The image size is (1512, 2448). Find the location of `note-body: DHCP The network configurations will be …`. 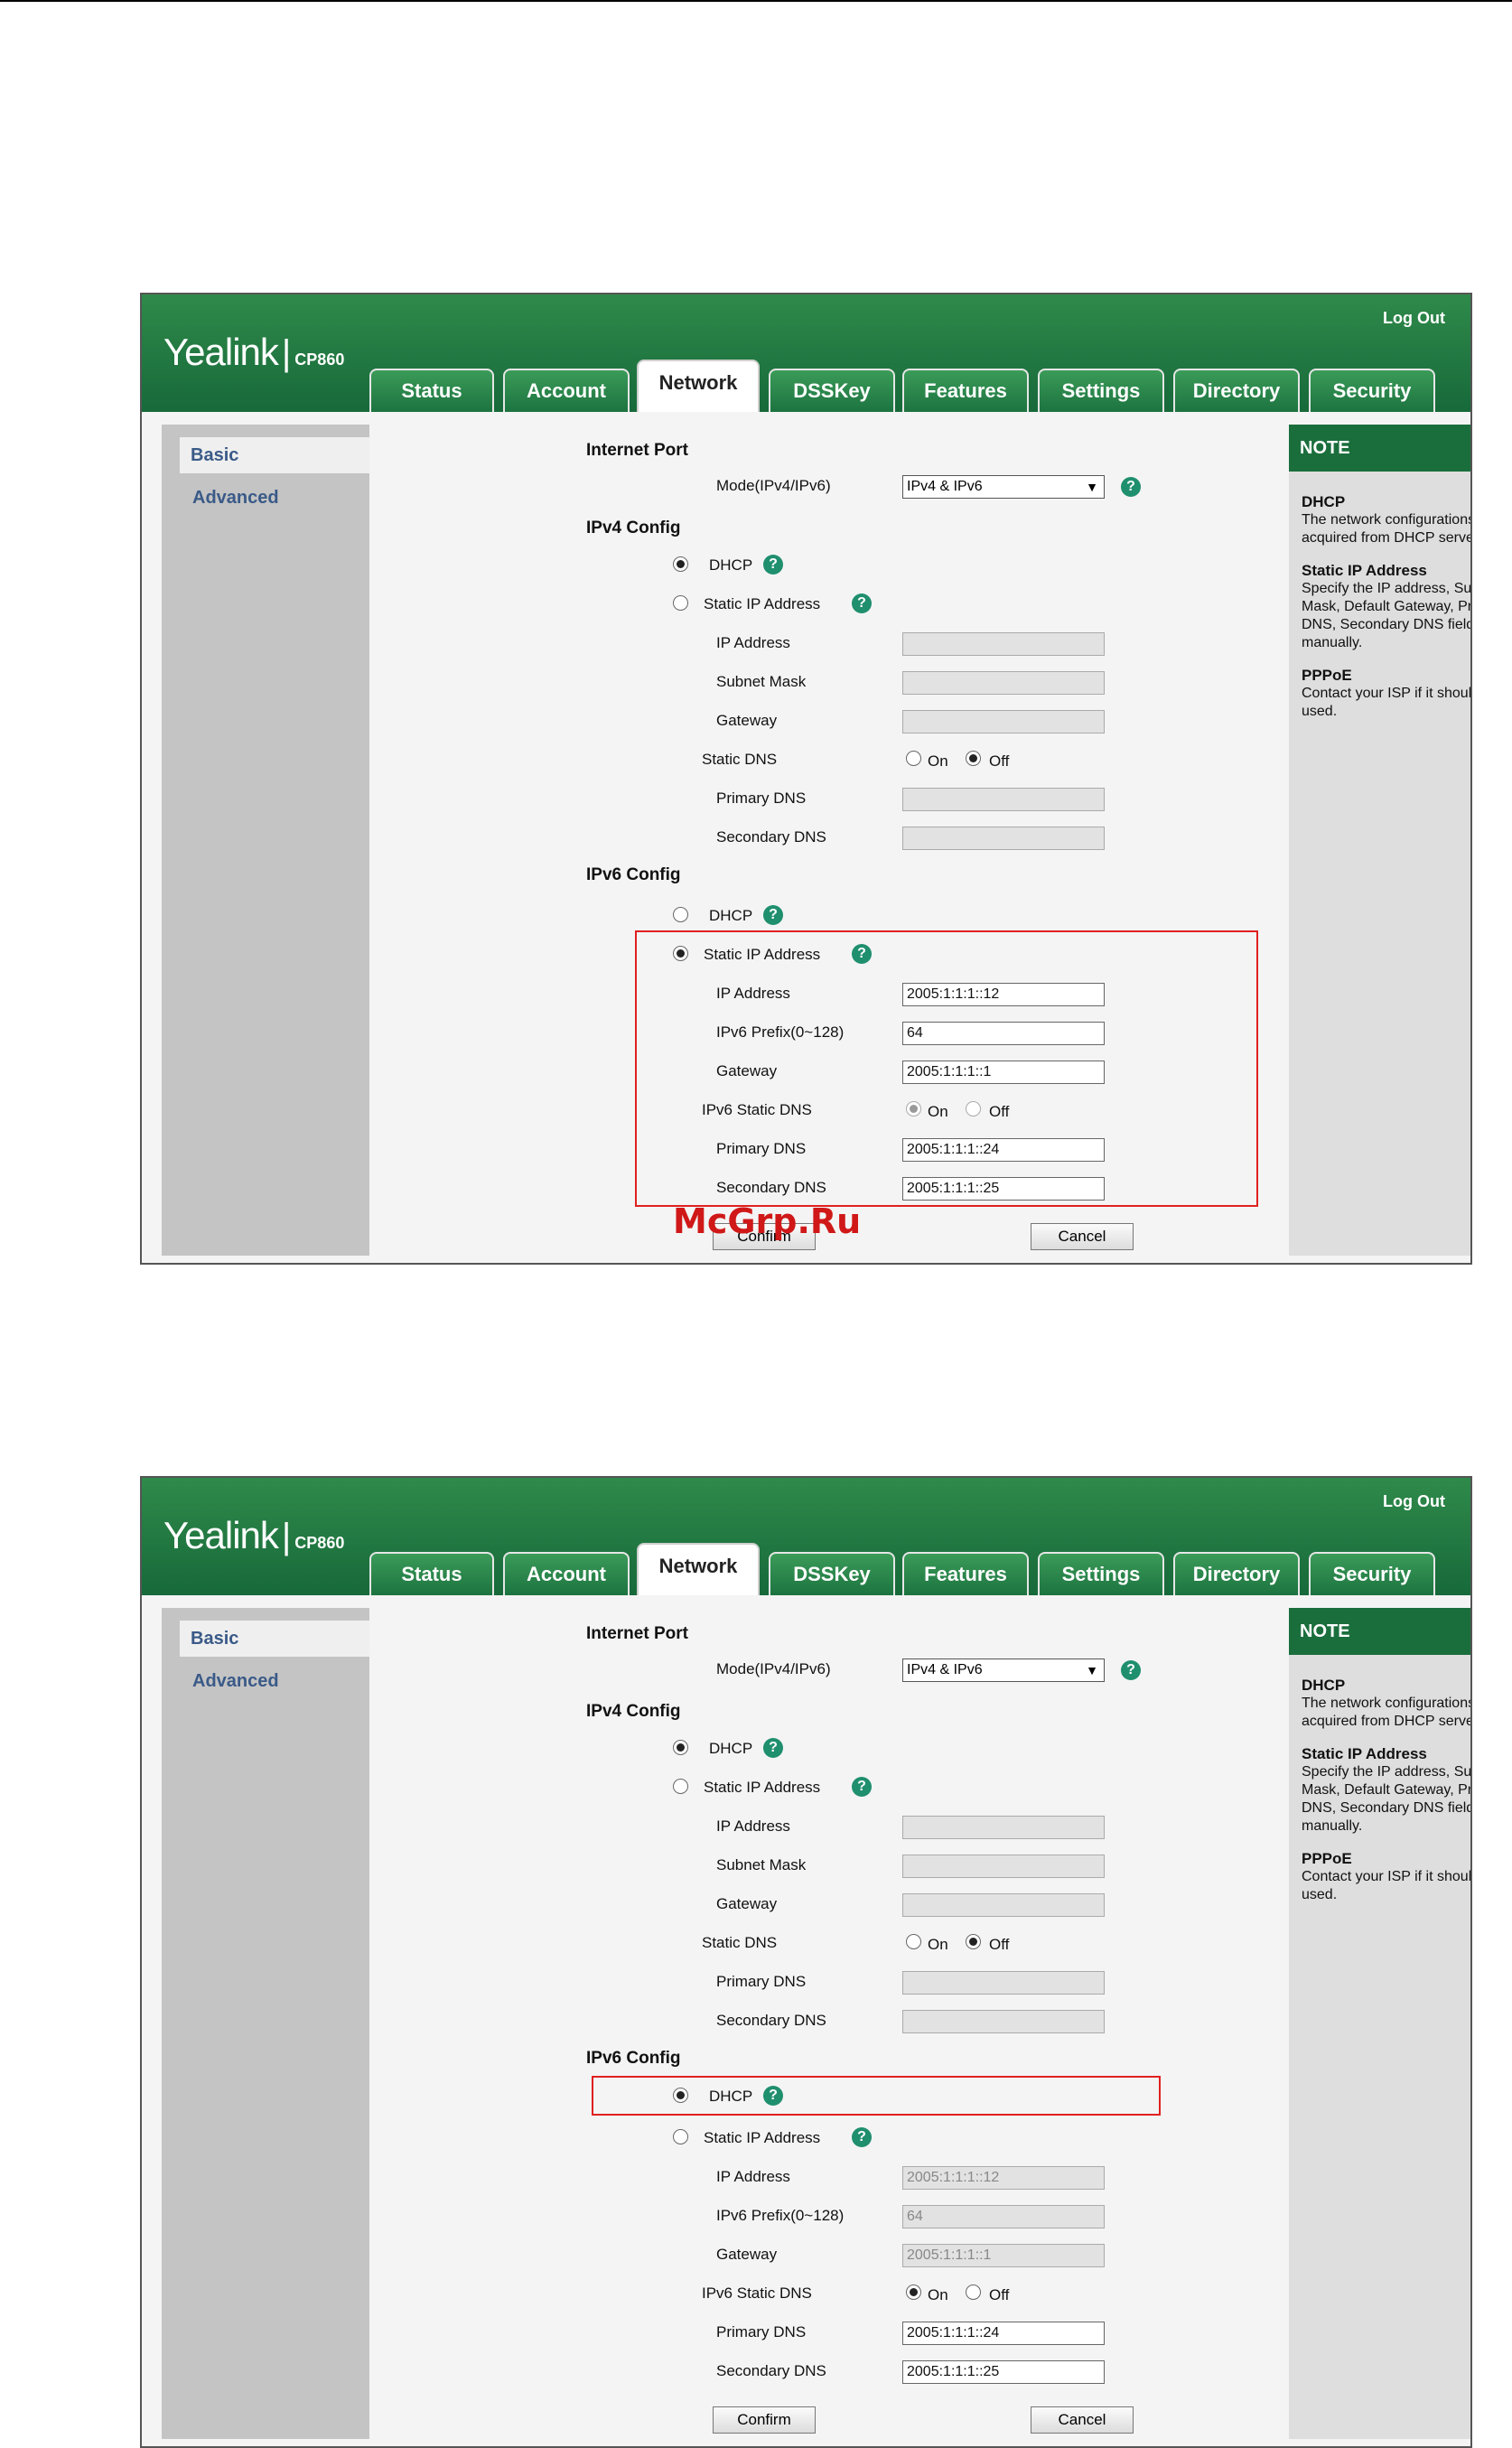

note-body: DHCP The network configurations will be … is located at coordinates (1386, 614).